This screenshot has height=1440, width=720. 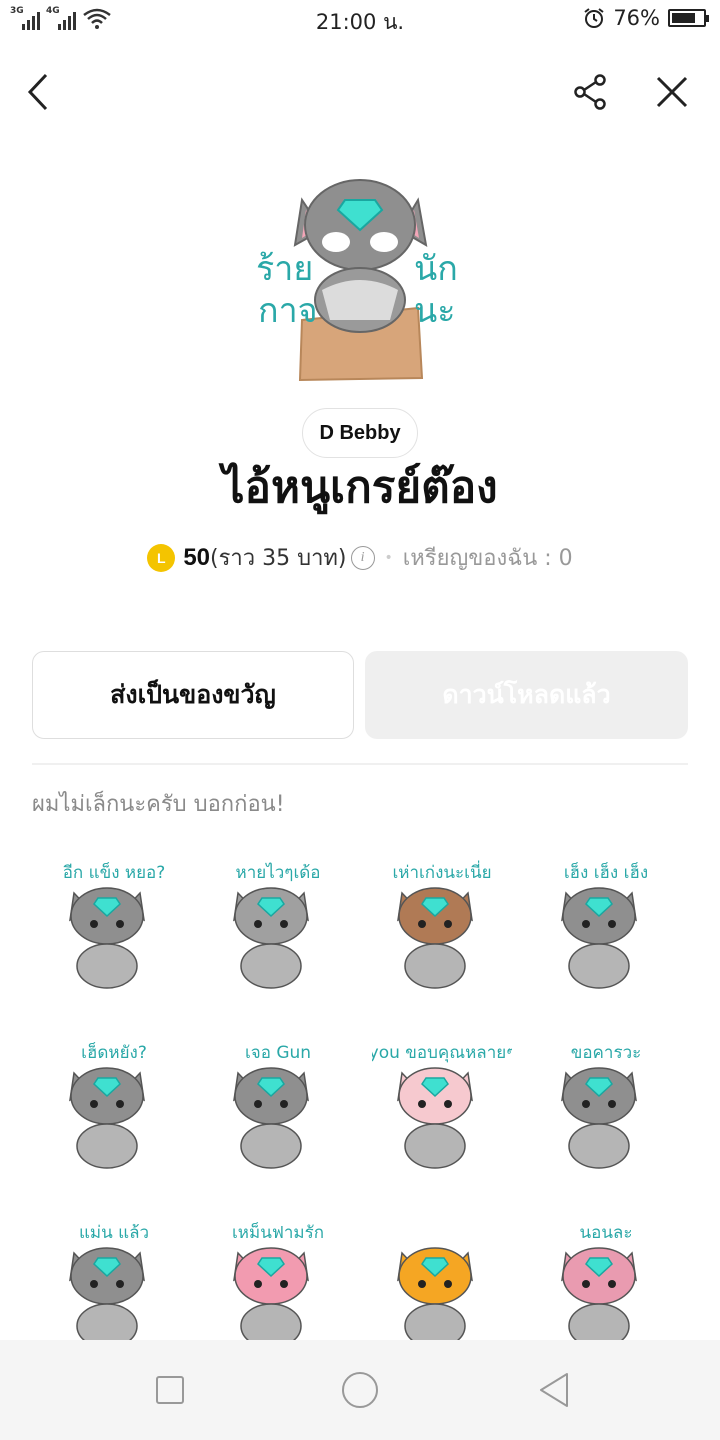 What do you see at coordinates (197, 557) in the screenshot?
I see `price-value: 50` at bounding box center [197, 557].